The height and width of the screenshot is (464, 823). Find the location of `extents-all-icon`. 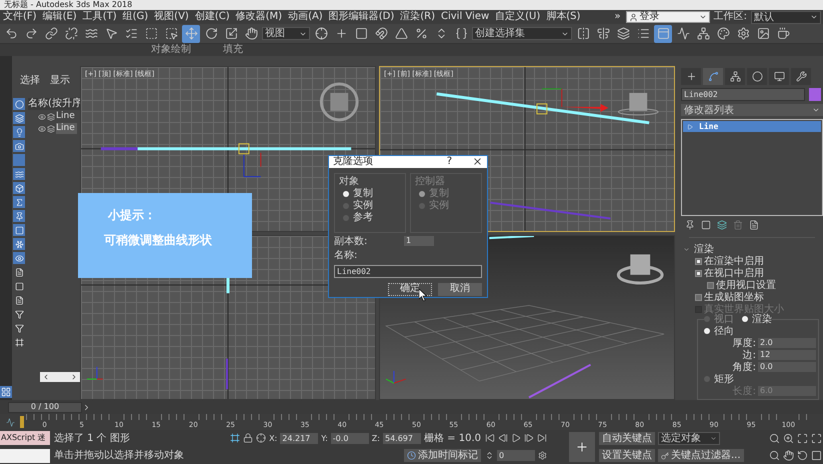

extents-all-icon is located at coordinates (816, 438).